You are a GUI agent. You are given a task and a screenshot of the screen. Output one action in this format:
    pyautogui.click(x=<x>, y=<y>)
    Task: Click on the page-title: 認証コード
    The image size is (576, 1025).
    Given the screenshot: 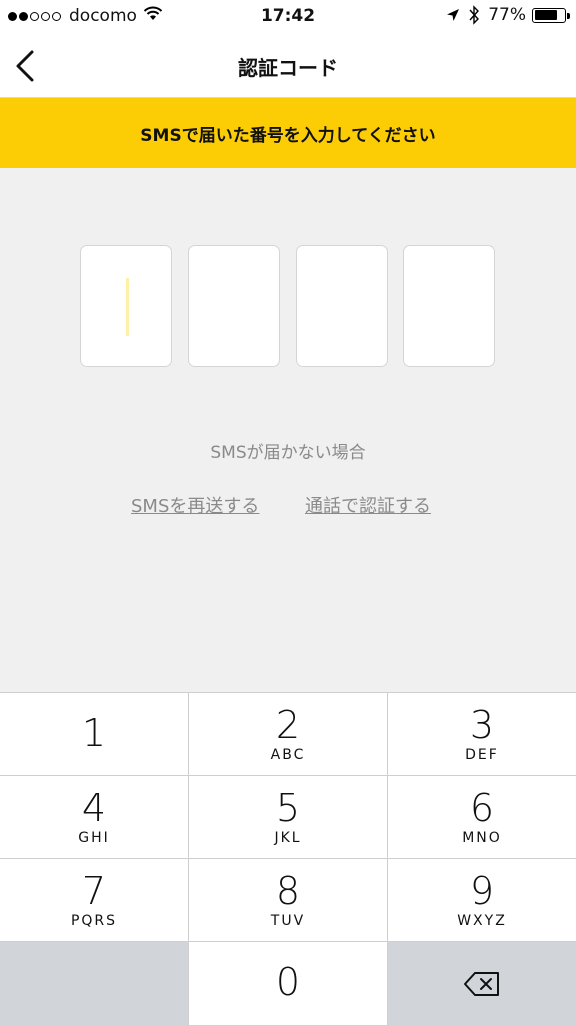 What is the action you would take?
    pyautogui.click(x=288, y=68)
    